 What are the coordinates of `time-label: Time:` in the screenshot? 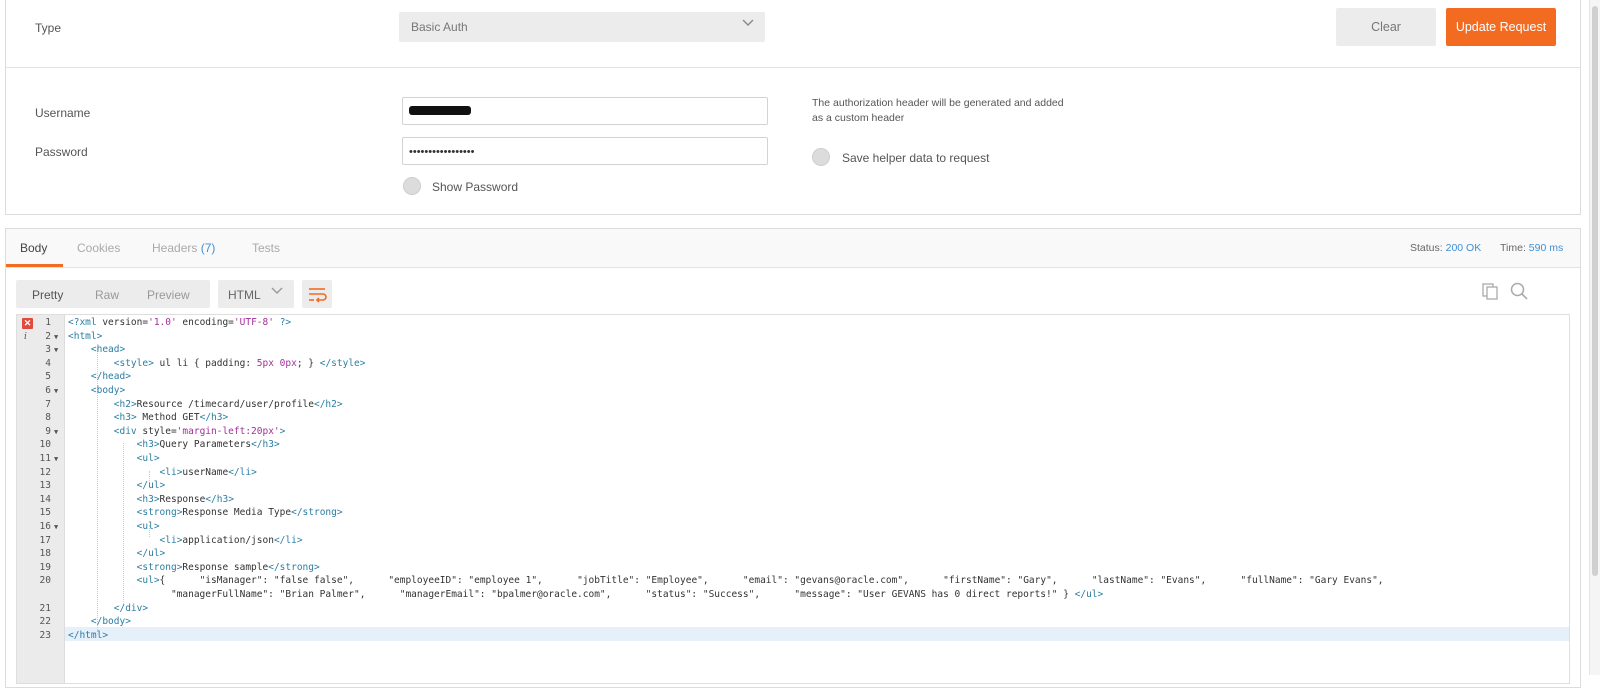 It's located at (1513, 248).